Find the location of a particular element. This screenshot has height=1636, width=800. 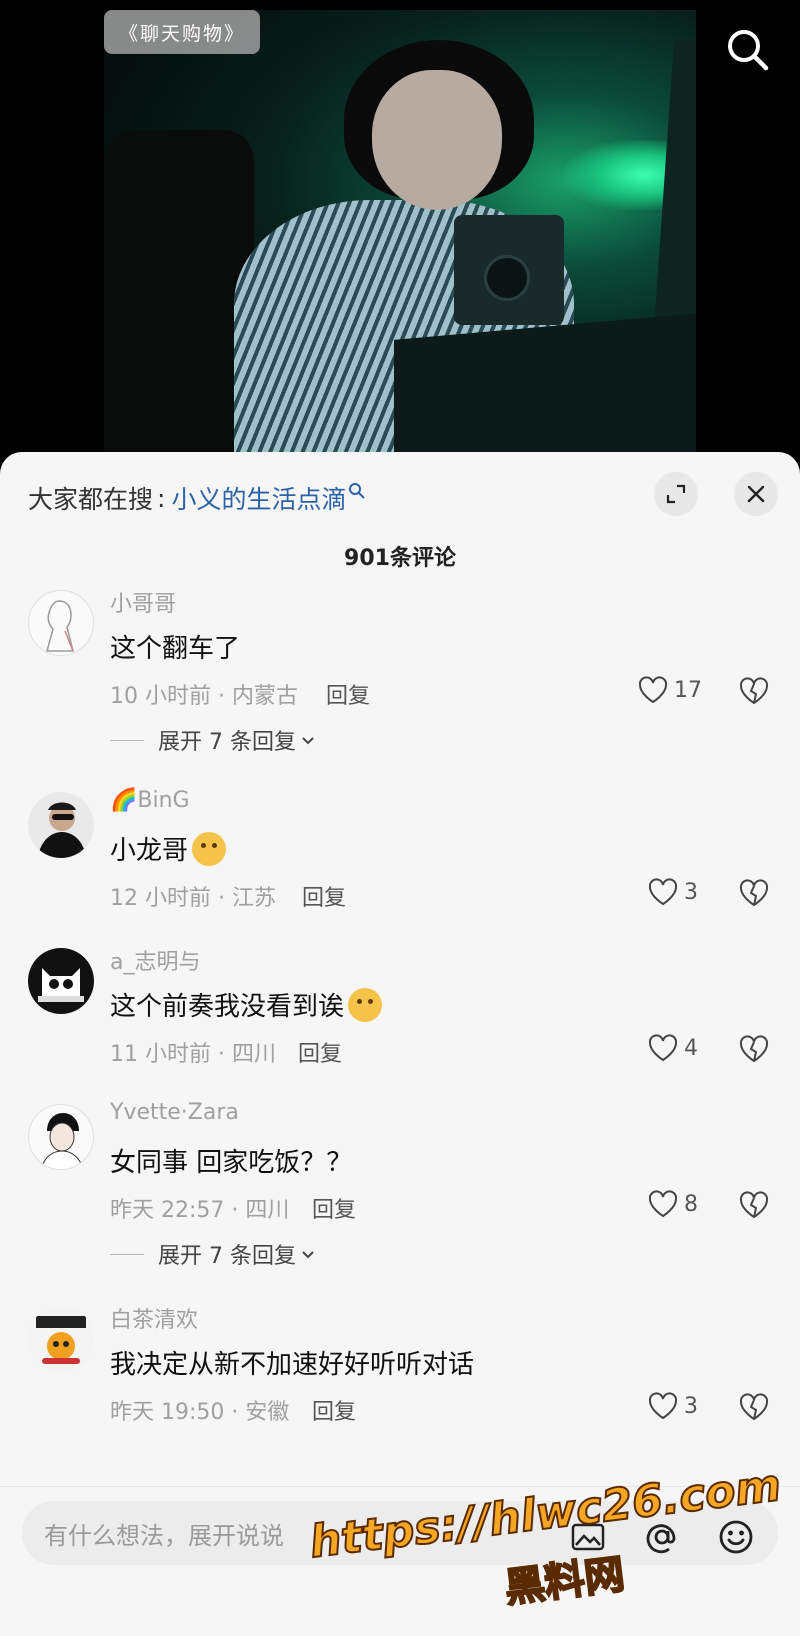

like-button: 8 is located at coordinates (673, 1204).